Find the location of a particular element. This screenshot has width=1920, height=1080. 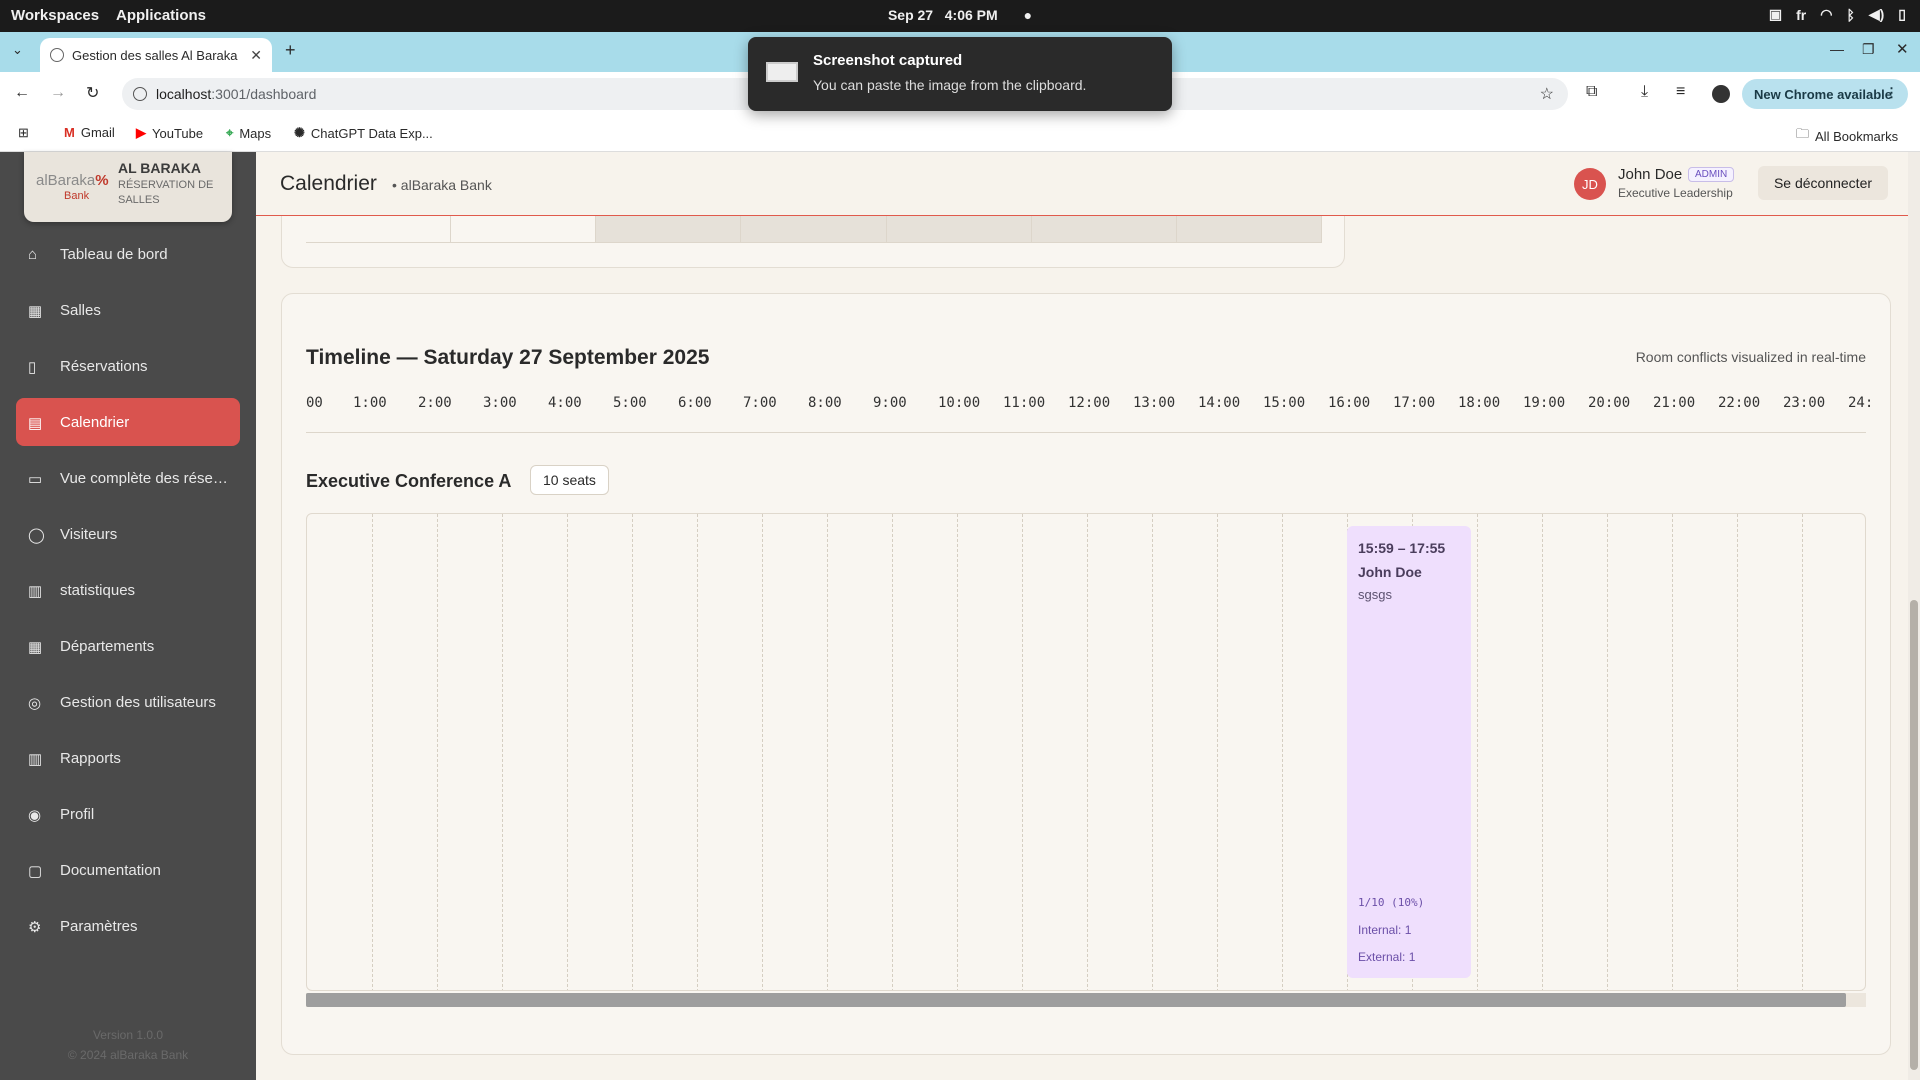

browser-tab: Gestion des salles Al Baraka ✕ is located at coordinates (156, 55).